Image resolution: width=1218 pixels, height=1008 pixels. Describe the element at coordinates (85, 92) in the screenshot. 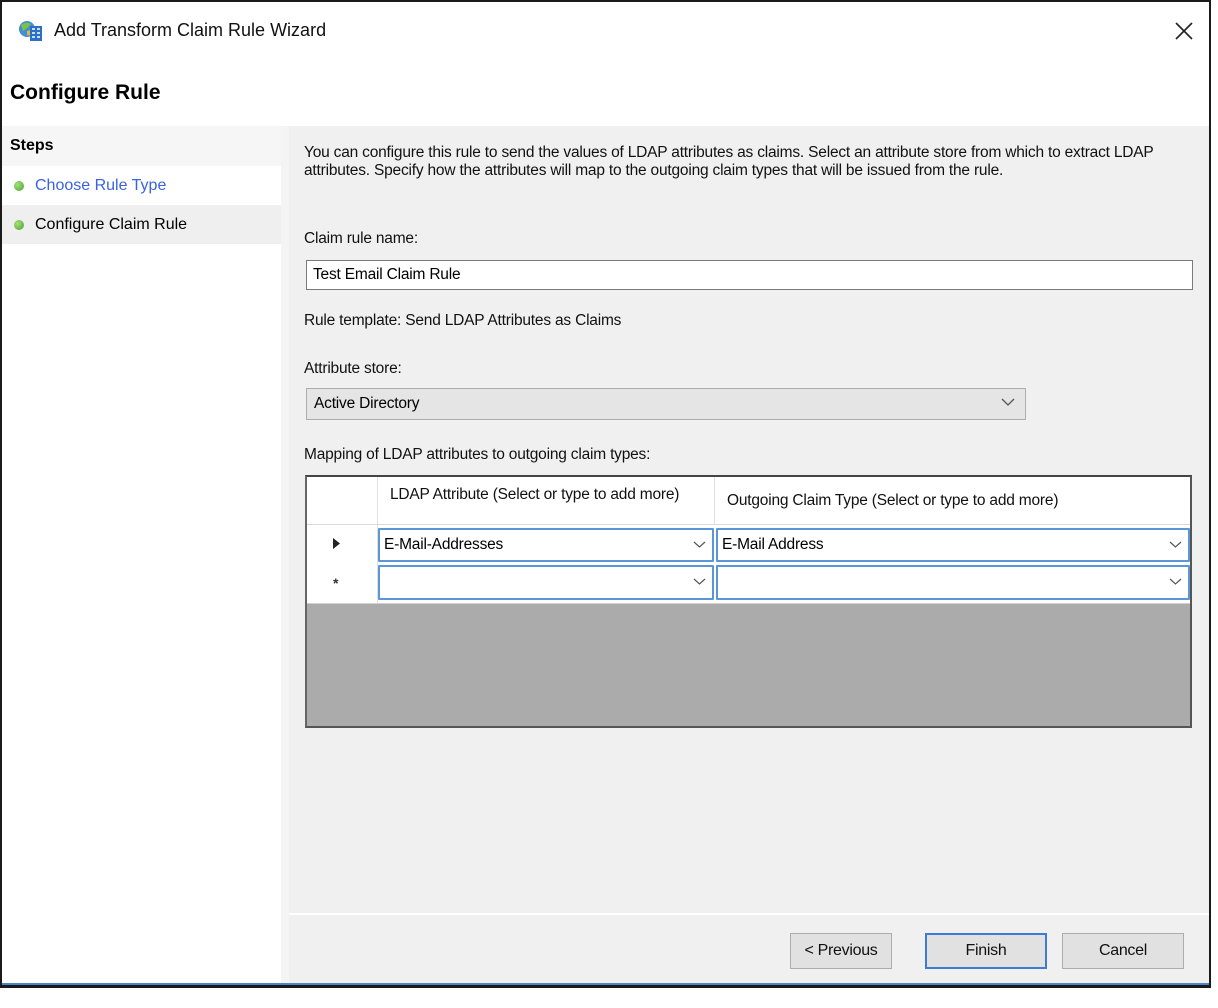

I see `page-title: Configure Rule` at that location.